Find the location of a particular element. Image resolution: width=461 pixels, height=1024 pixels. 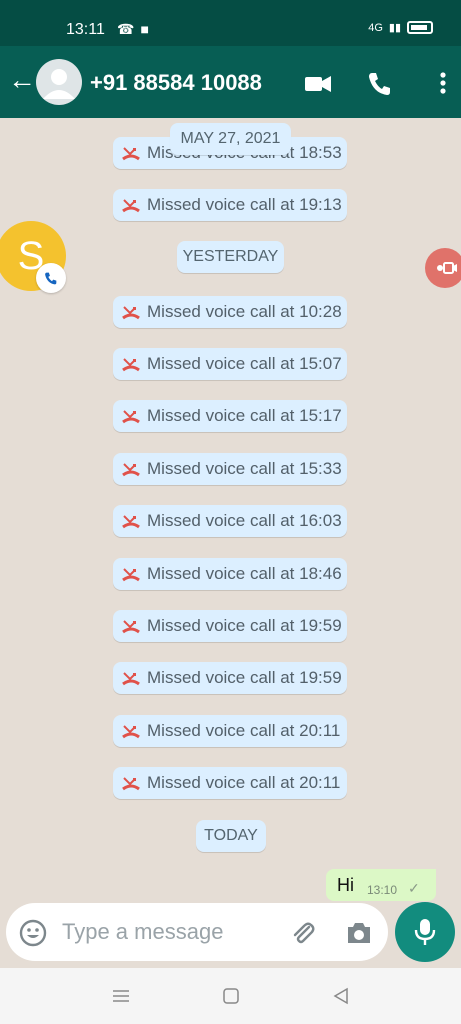

missed-call-chip: Missed voice call at 15:17 is located at coordinates (230, 416).